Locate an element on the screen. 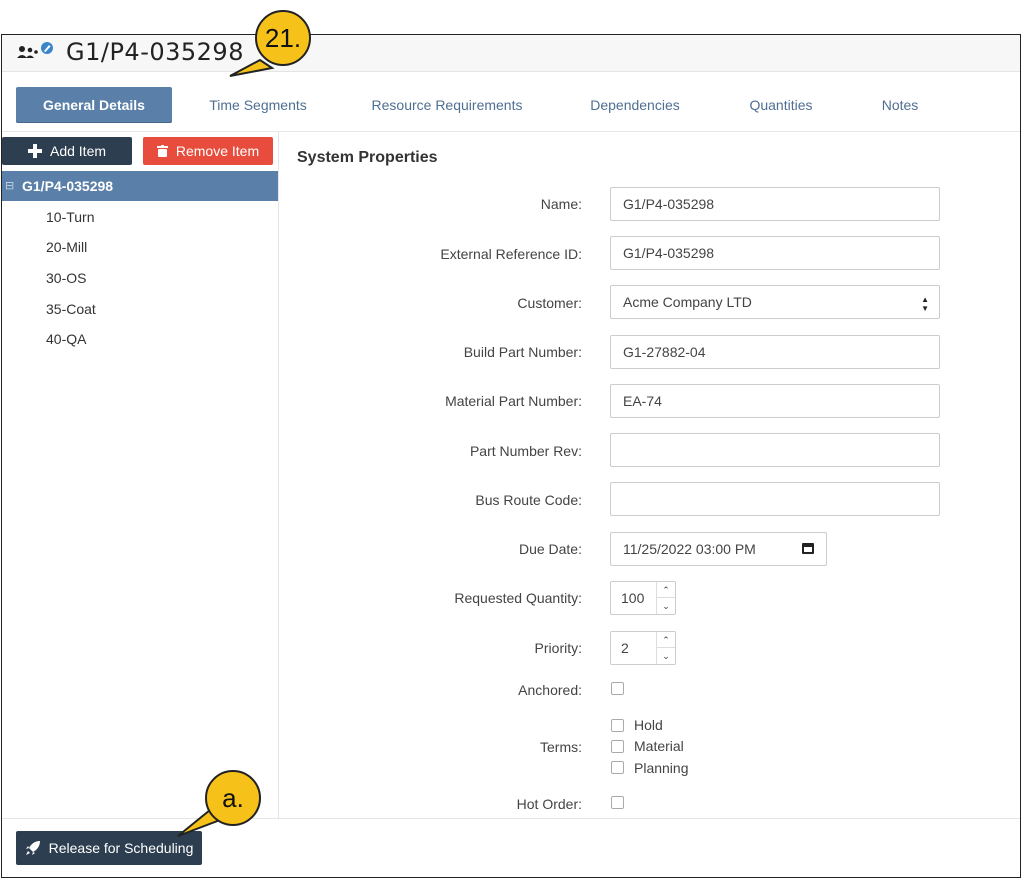 The image size is (1024, 880). remove-item-button: Remove Item is located at coordinates (208, 151).